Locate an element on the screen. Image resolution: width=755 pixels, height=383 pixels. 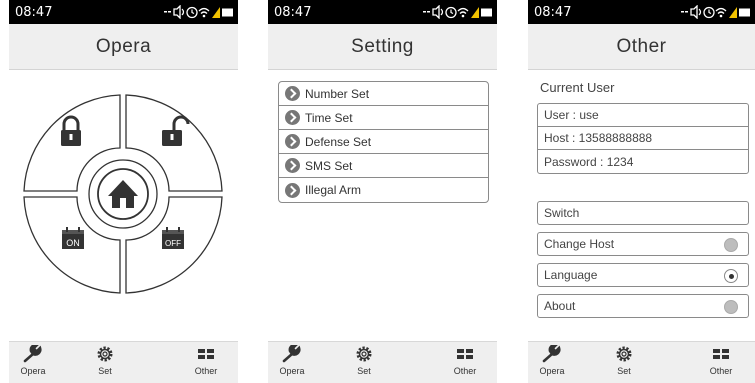
option-label: Change Host is located at coordinates (579, 244).